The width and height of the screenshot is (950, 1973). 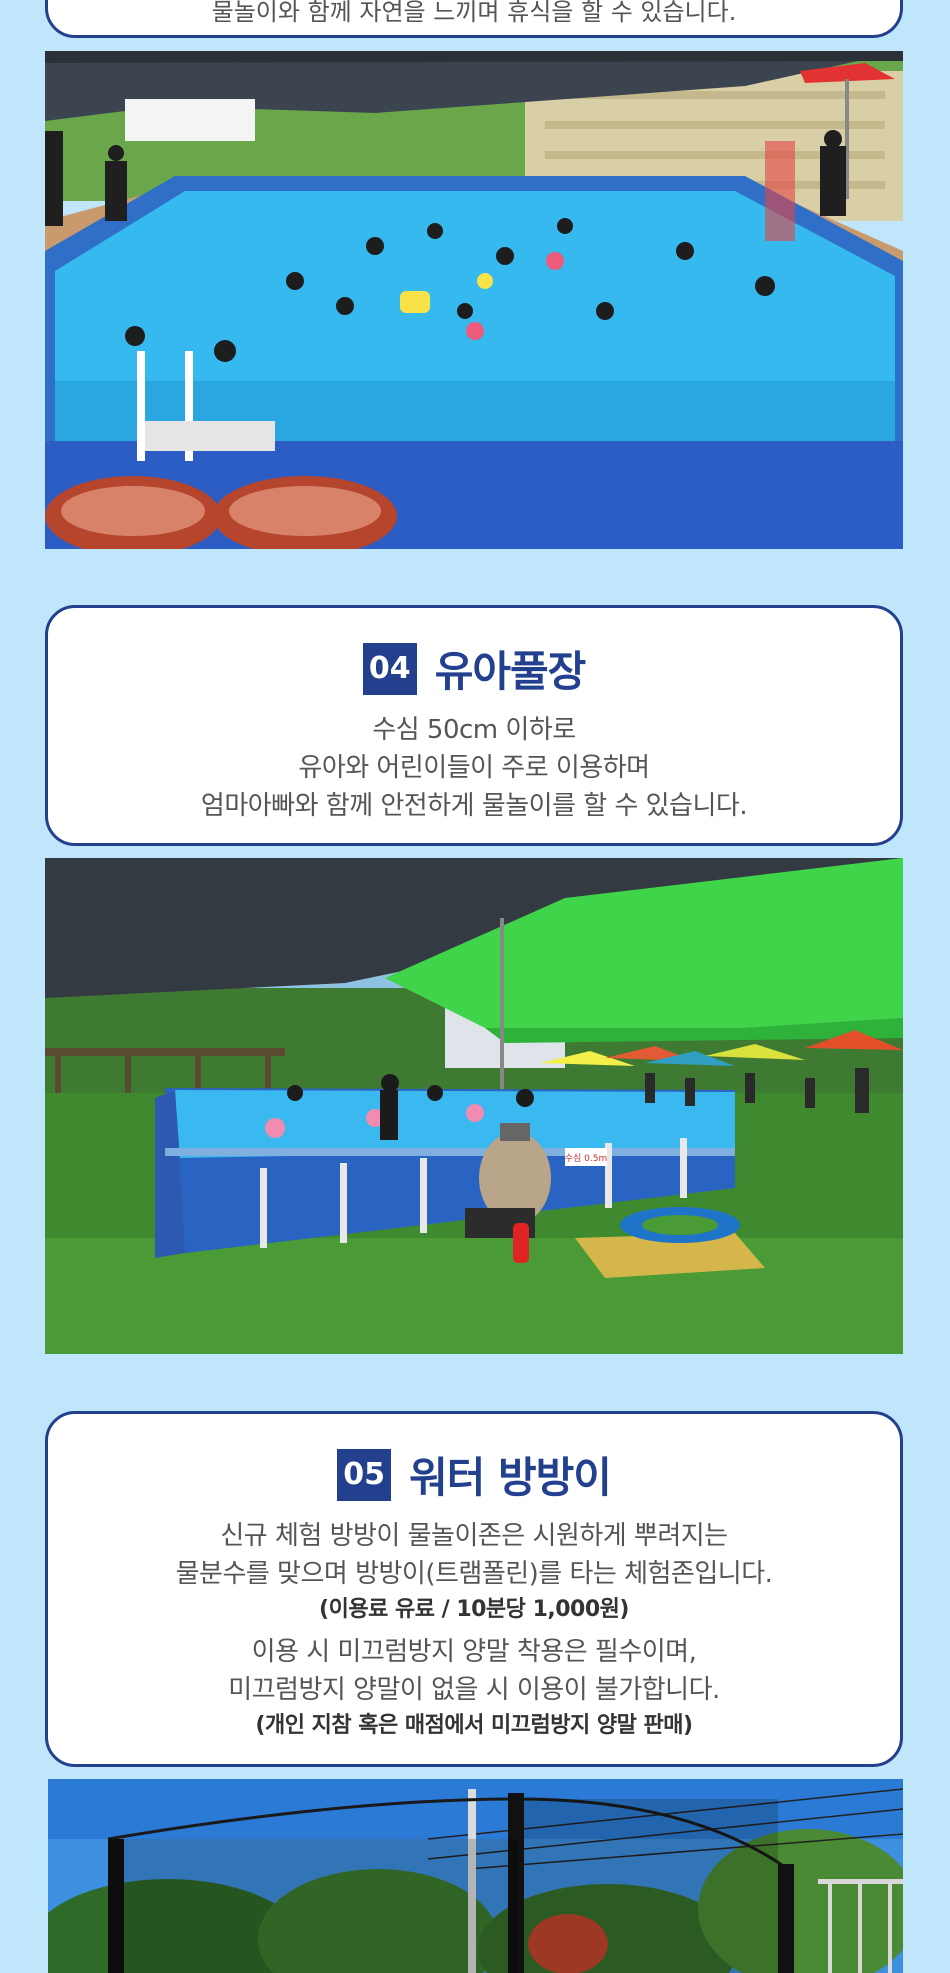 I want to click on section-04-number-badge: 04, so click(x=389, y=668).